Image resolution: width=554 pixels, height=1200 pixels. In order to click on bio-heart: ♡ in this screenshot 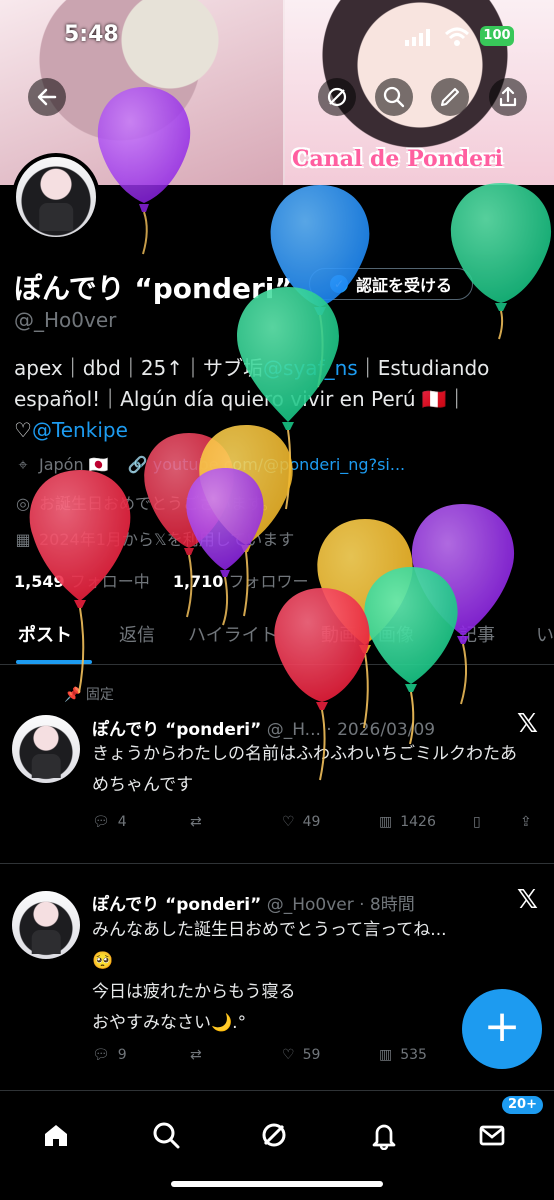, I will do `click(23, 430)`.